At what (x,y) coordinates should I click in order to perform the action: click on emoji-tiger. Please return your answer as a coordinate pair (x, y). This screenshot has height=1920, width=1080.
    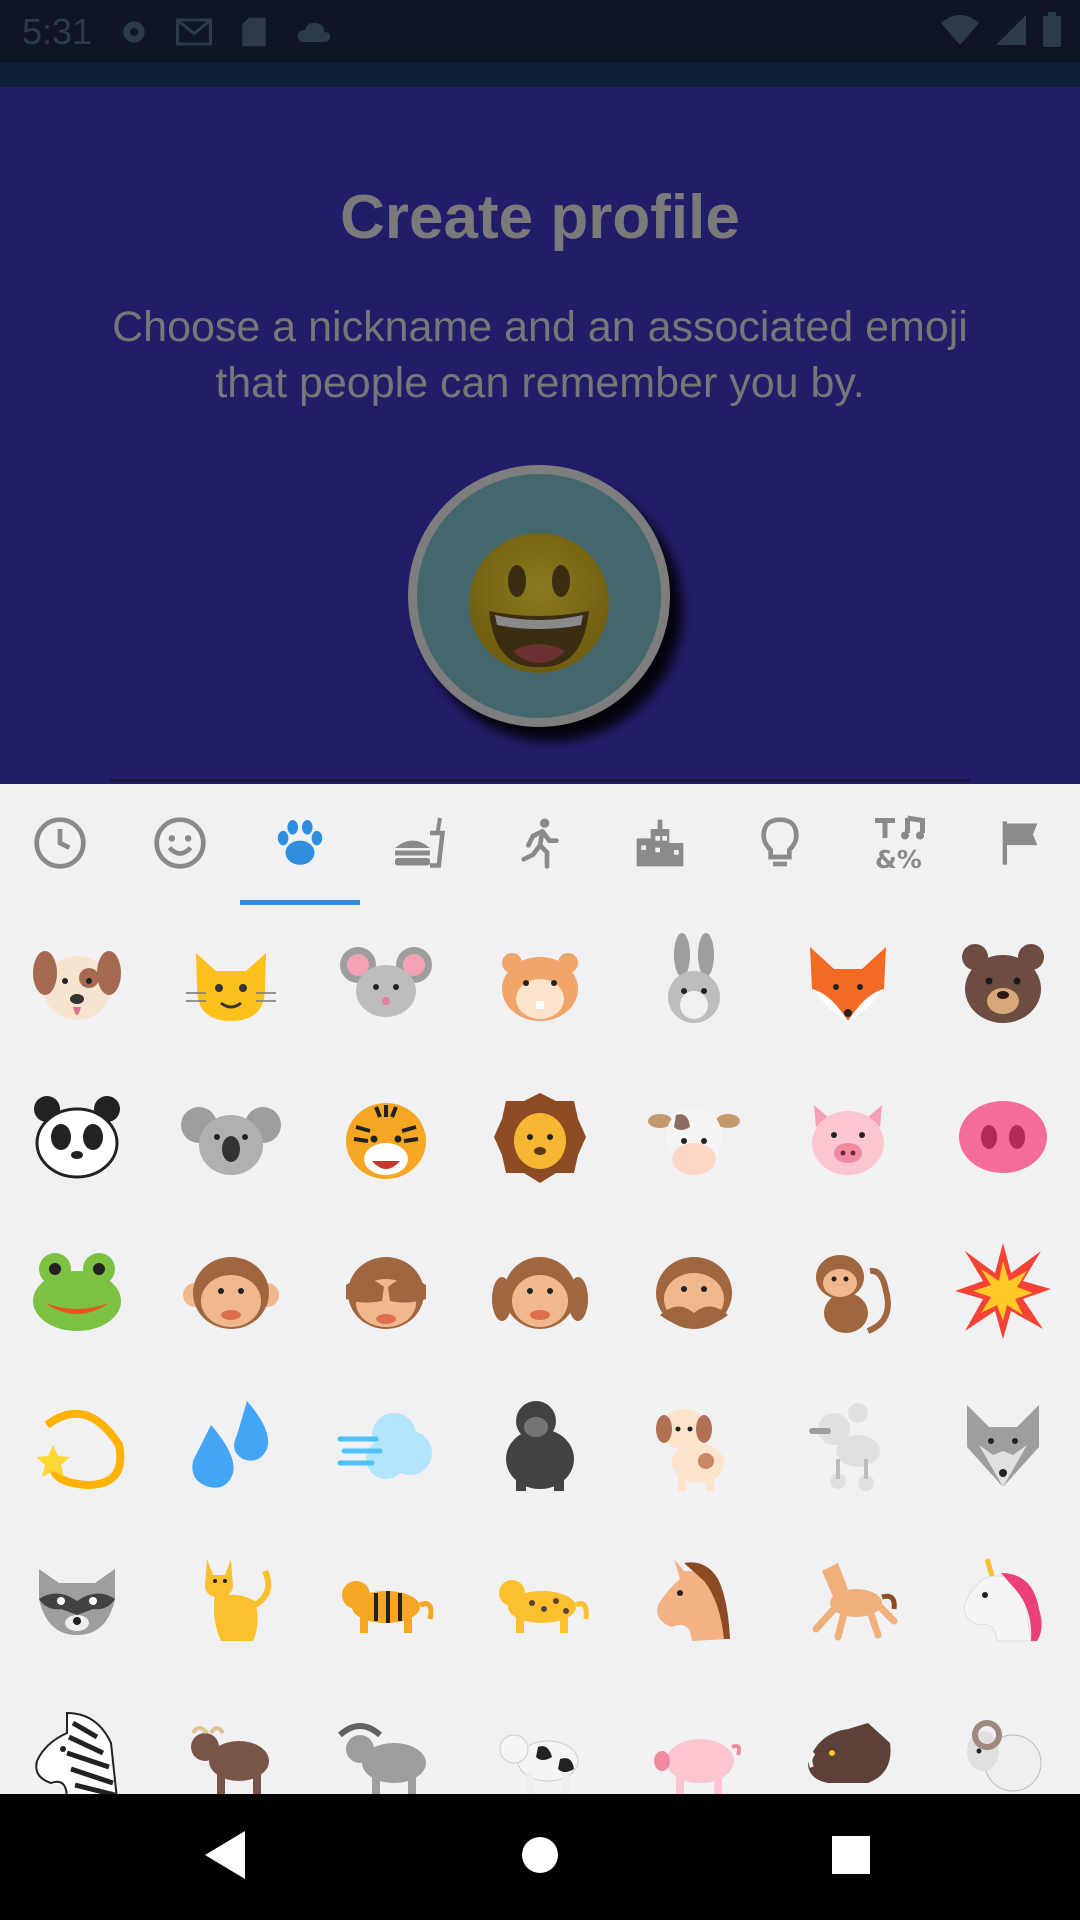
    Looking at the image, I should click on (386, 1599).